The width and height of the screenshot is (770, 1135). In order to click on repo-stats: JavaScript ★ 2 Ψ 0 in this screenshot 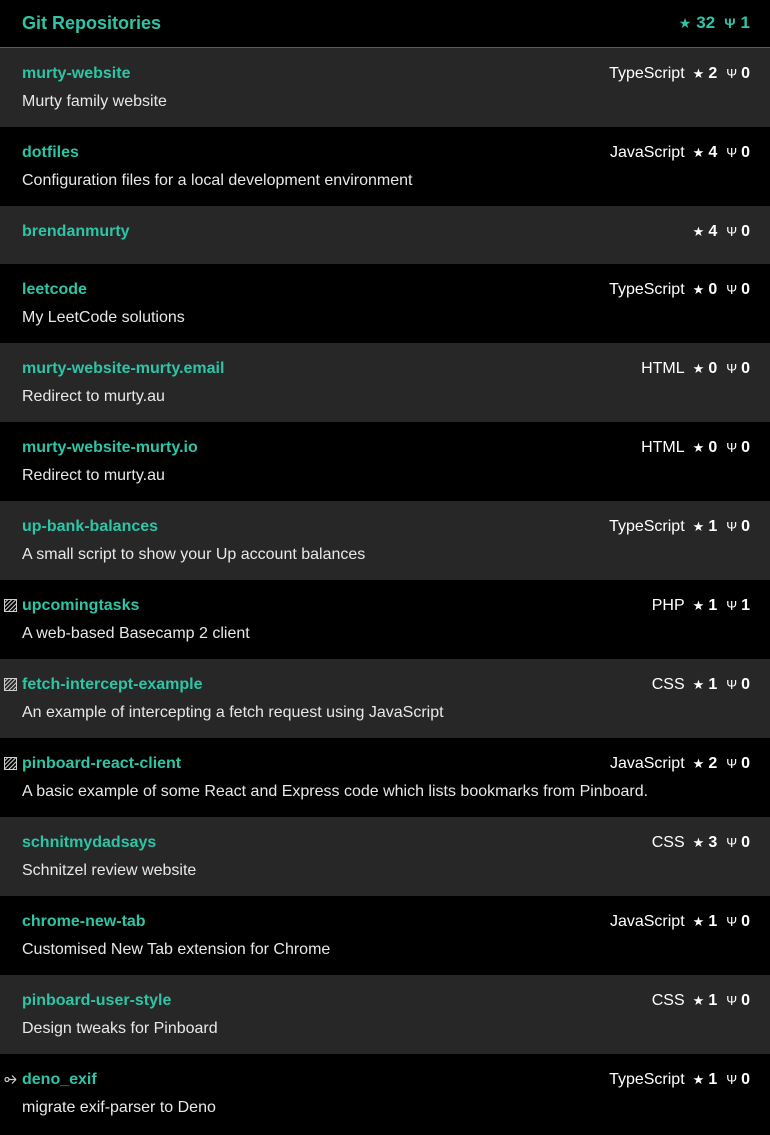, I will do `click(680, 764)`.